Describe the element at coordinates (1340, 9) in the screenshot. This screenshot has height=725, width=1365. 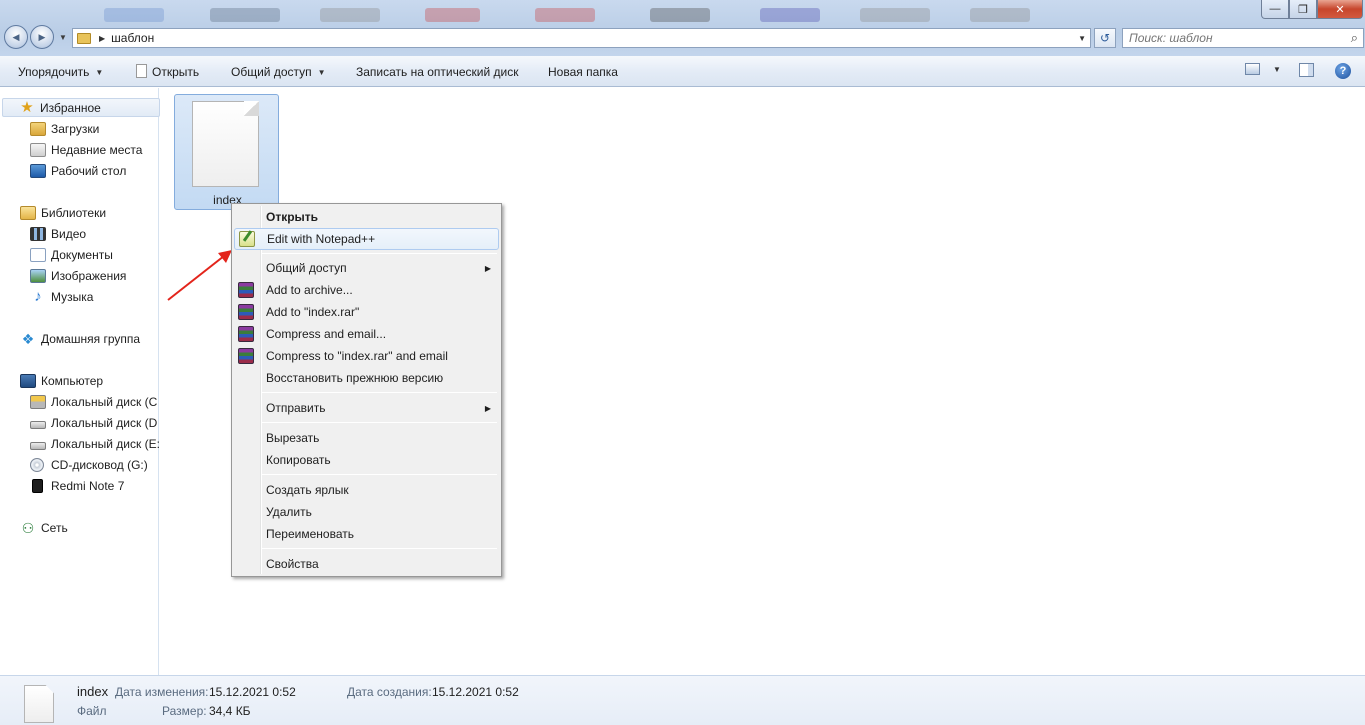
I see `close-button: ✕` at that location.